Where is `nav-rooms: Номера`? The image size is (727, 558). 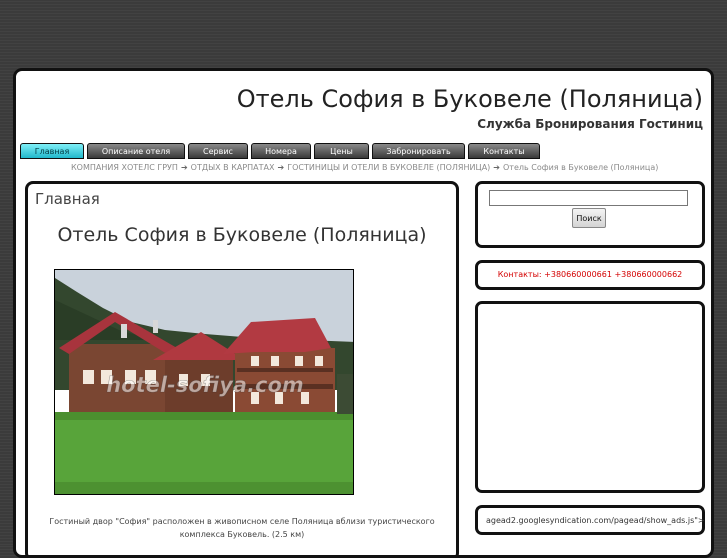 nav-rooms: Номера is located at coordinates (281, 151).